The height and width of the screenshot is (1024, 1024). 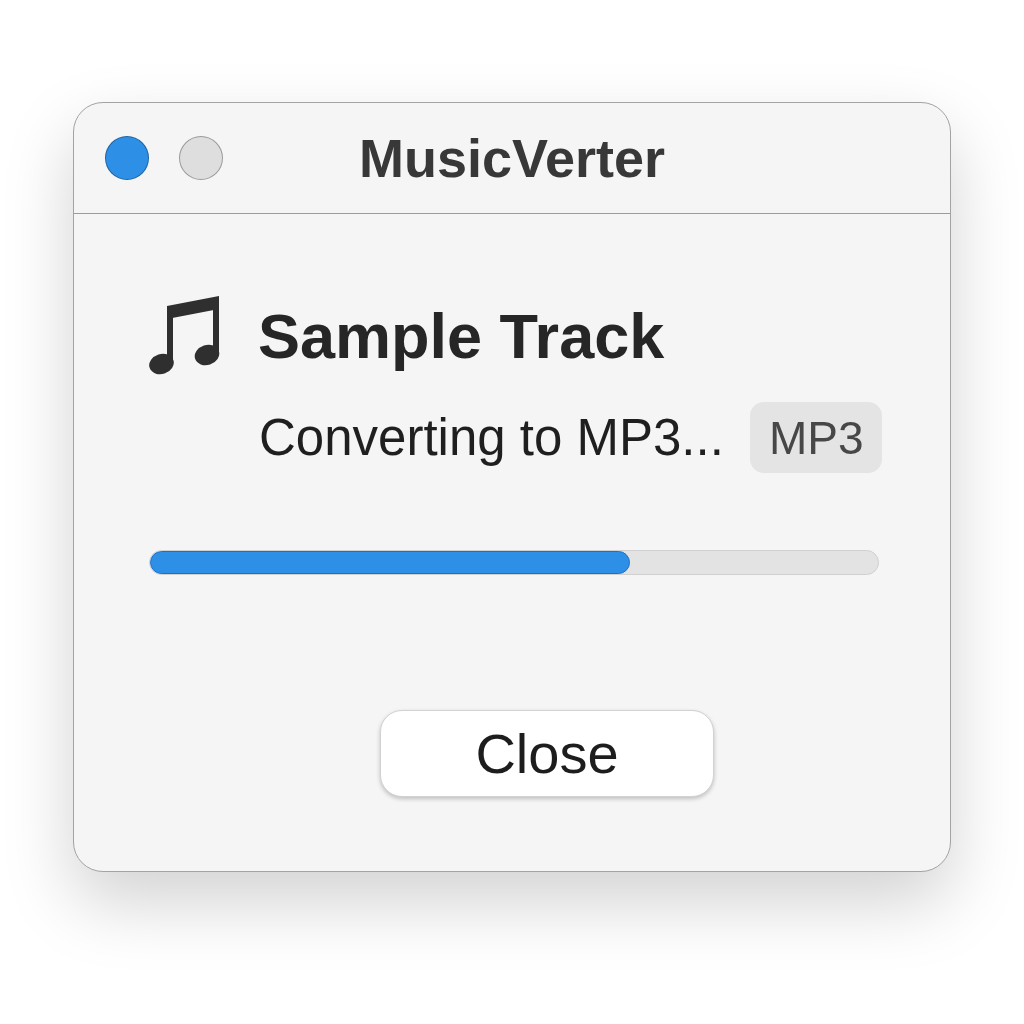 What do you see at coordinates (185, 336) in the screenshot?
I see `music-notes-icon` at bounding box center [185, 336].